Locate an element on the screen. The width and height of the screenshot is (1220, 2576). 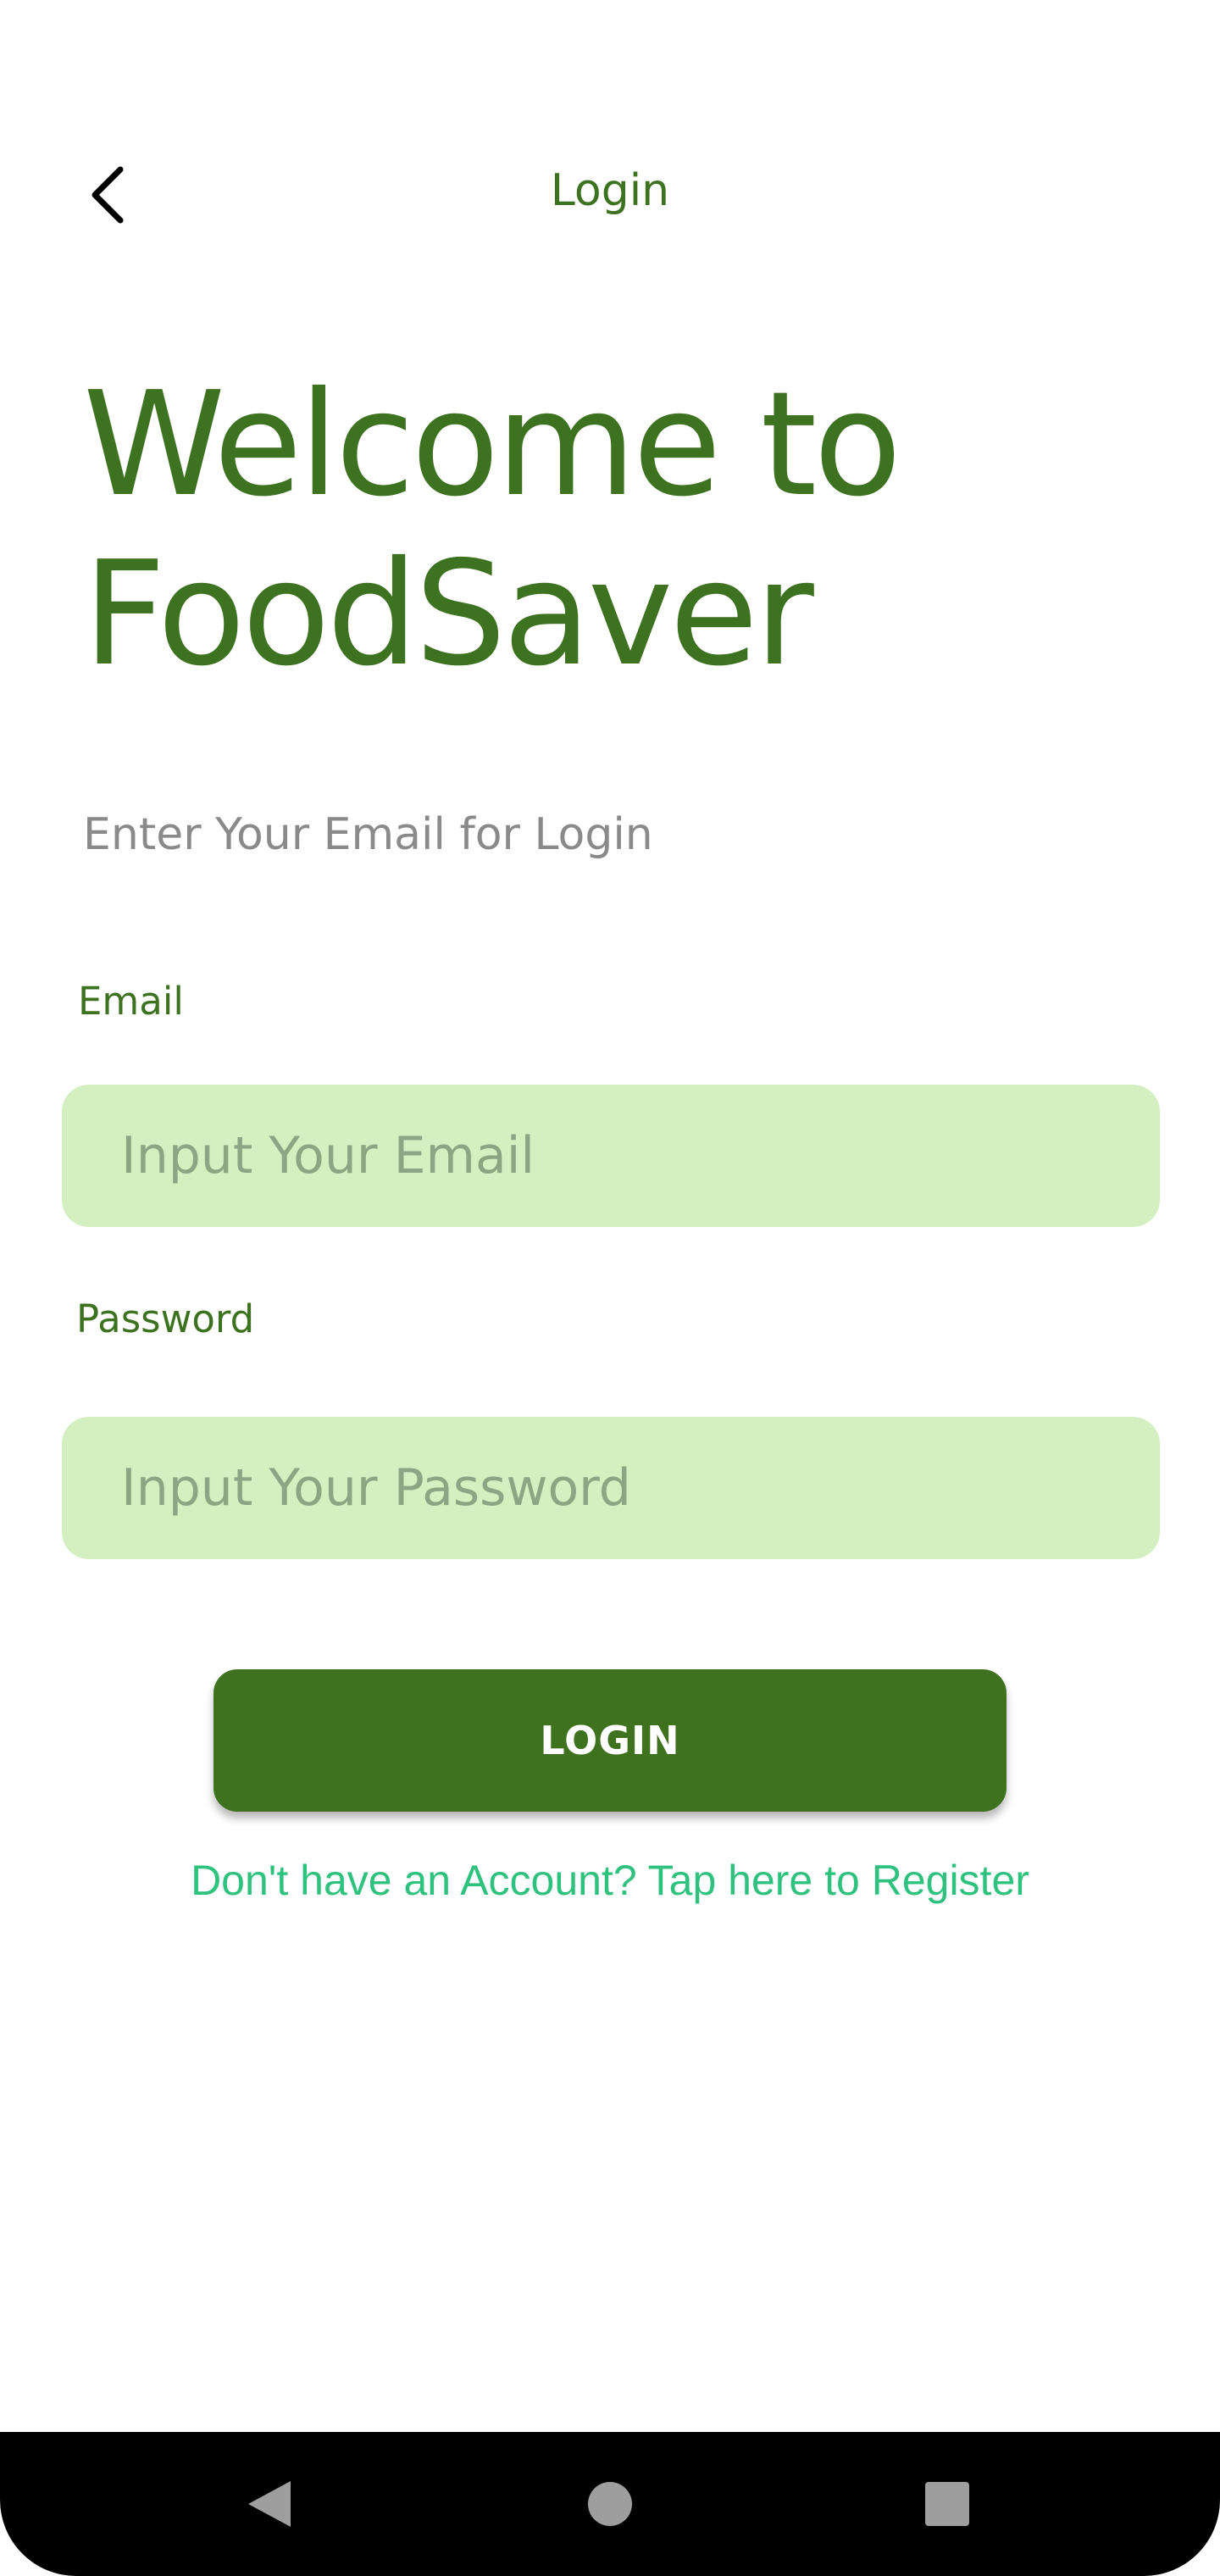
email-field is located at coordinates (640, 1155).